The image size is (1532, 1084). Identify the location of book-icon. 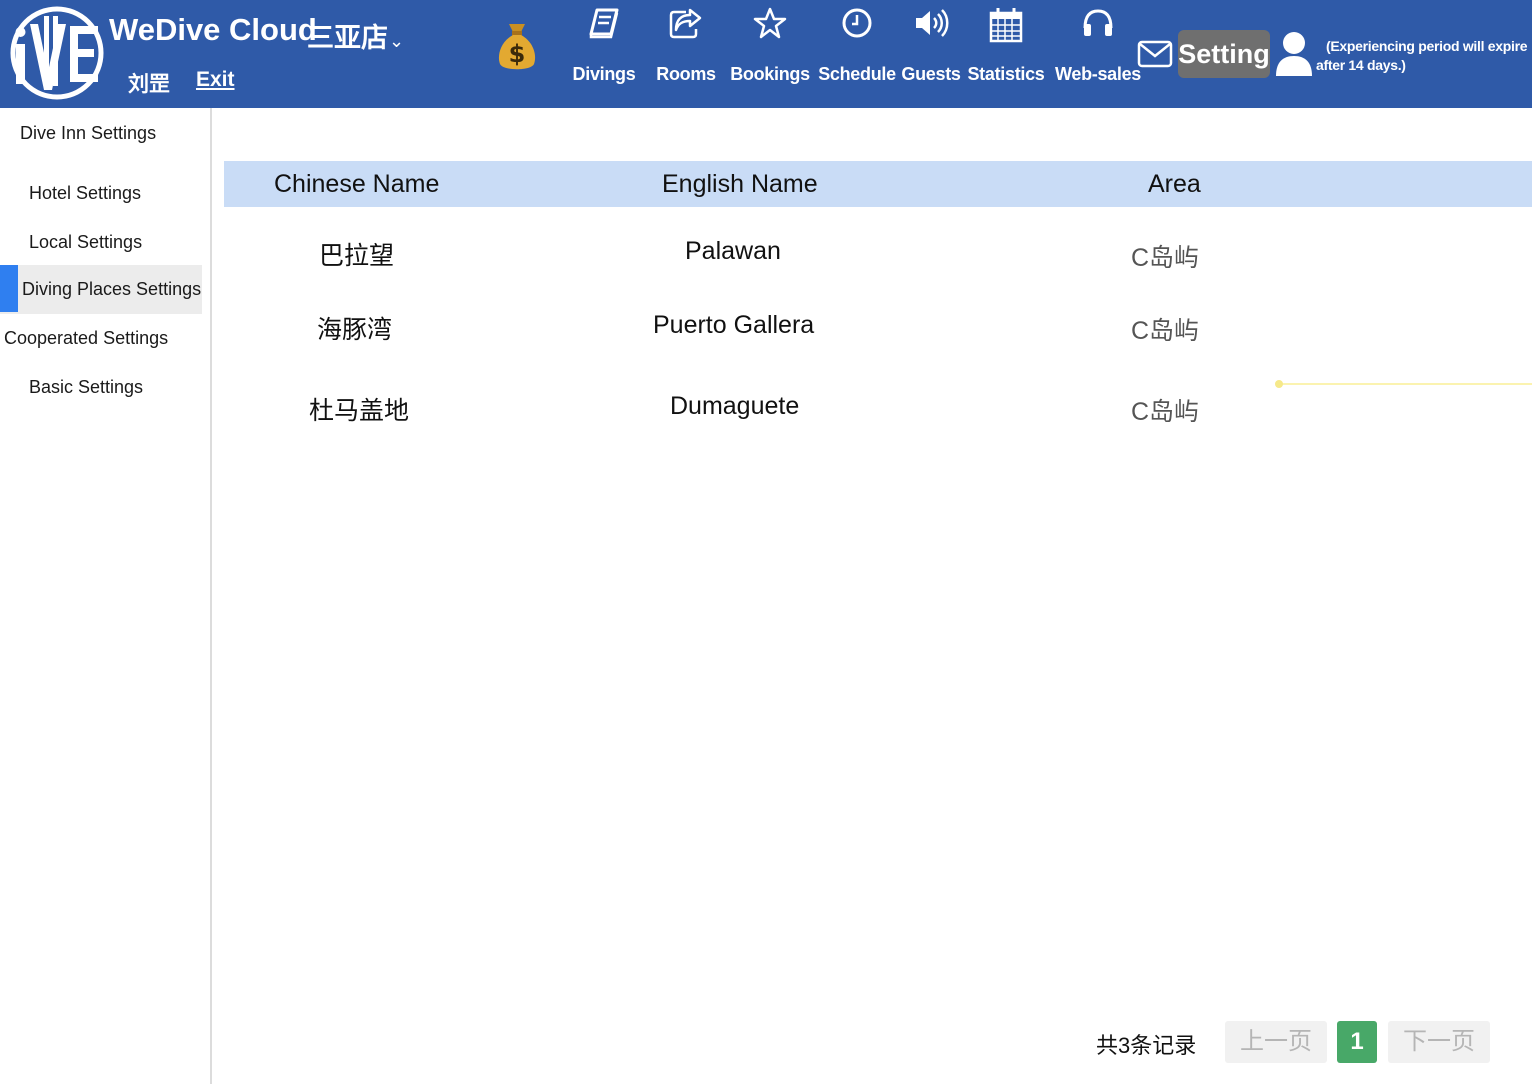
(604, 23).